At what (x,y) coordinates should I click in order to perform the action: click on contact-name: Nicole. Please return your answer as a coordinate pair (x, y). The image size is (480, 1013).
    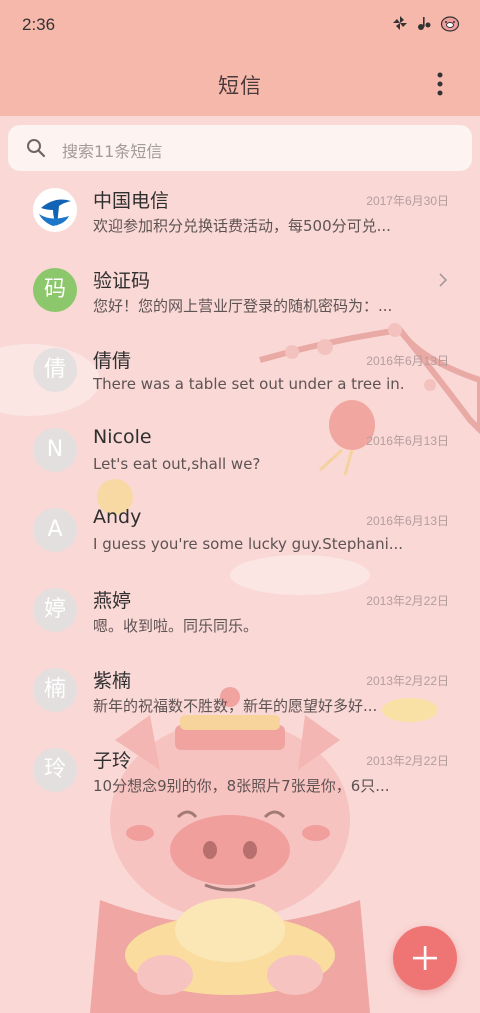
    Looking at the image, I should click on (122, 437).